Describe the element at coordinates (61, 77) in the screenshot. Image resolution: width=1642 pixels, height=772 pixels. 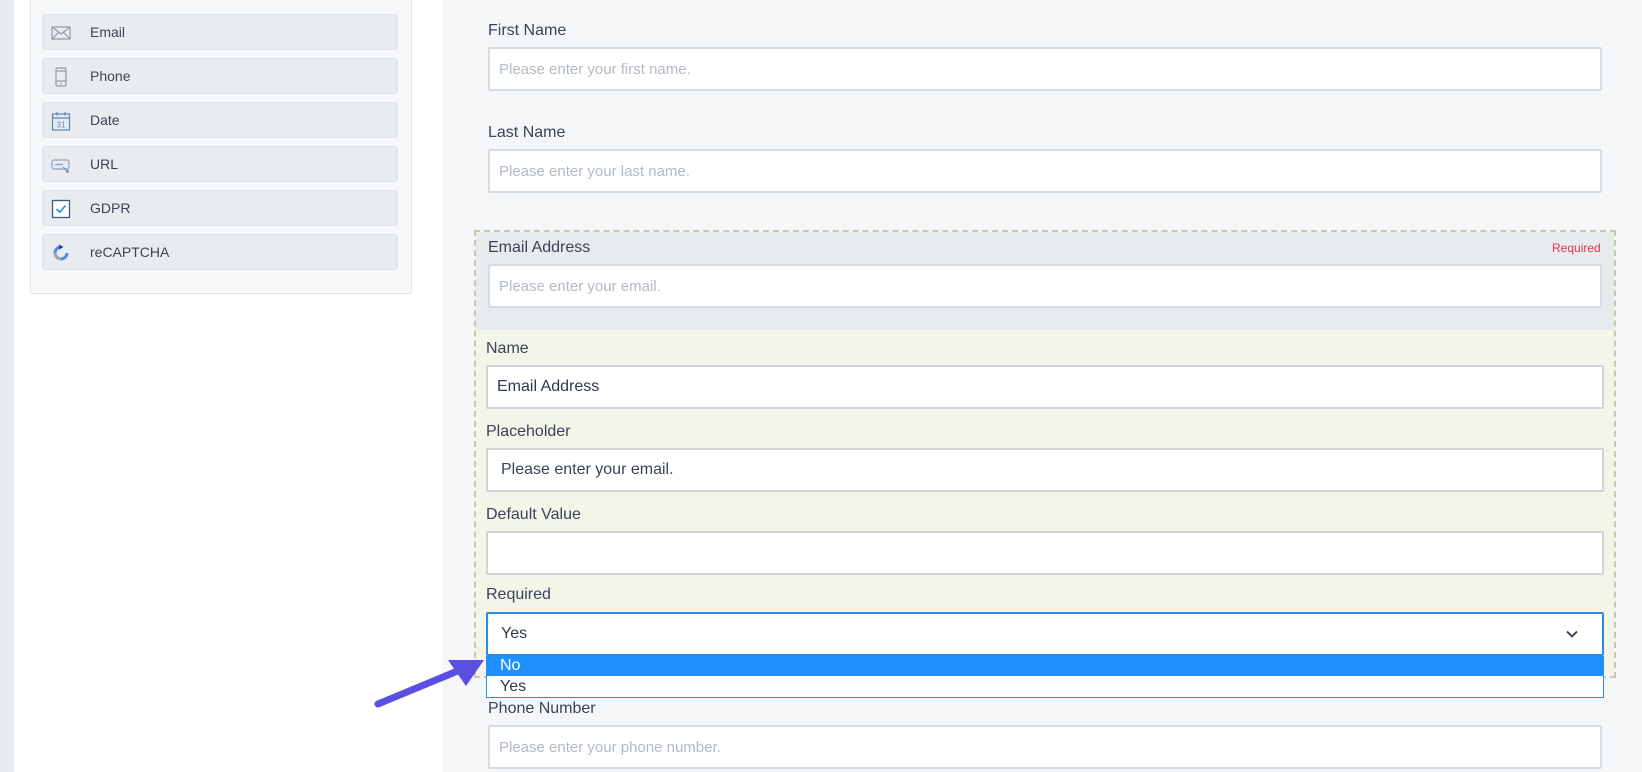
I see `phone-icon` at that location.